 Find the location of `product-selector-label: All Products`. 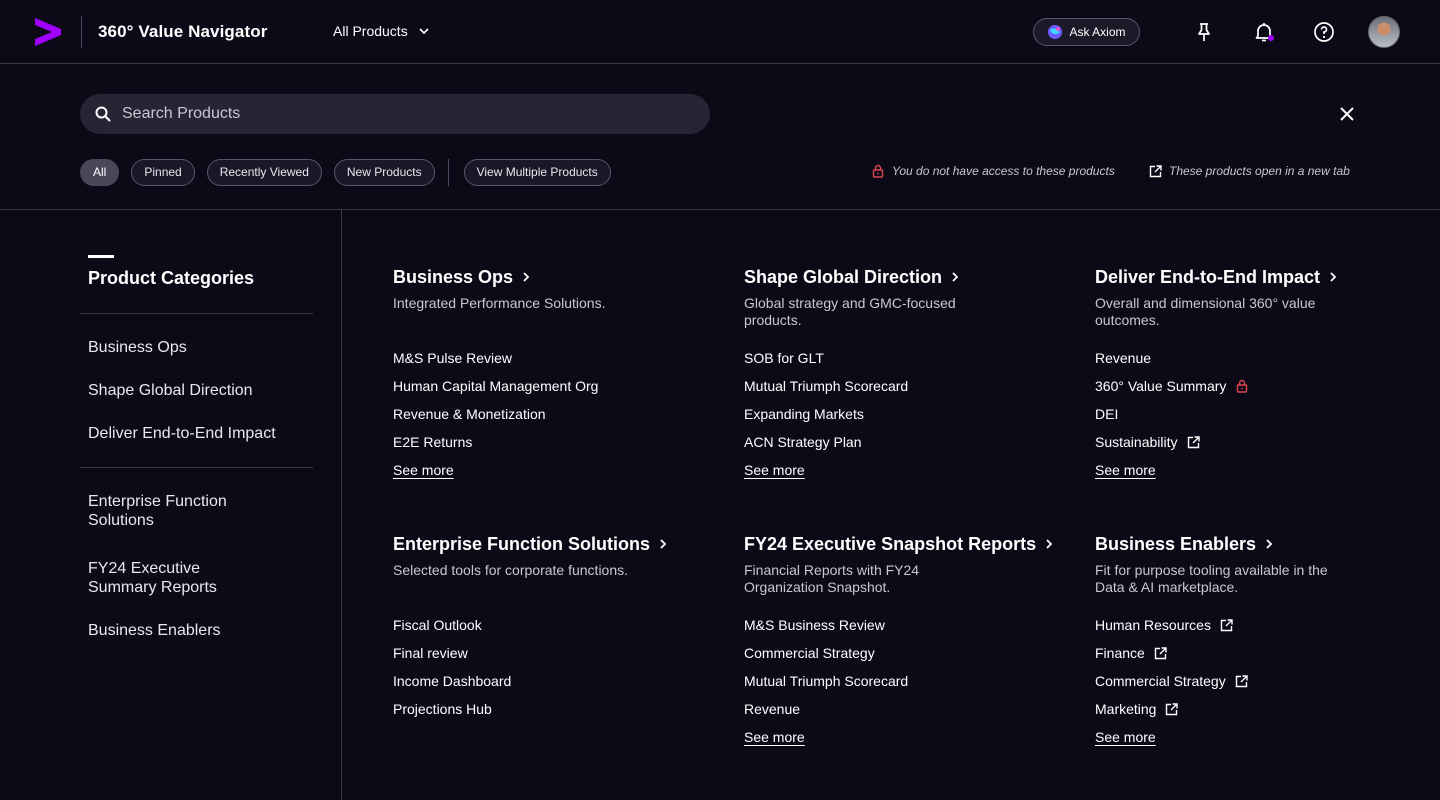

product-selector-label: All Products is located at coordinates (370, 31).